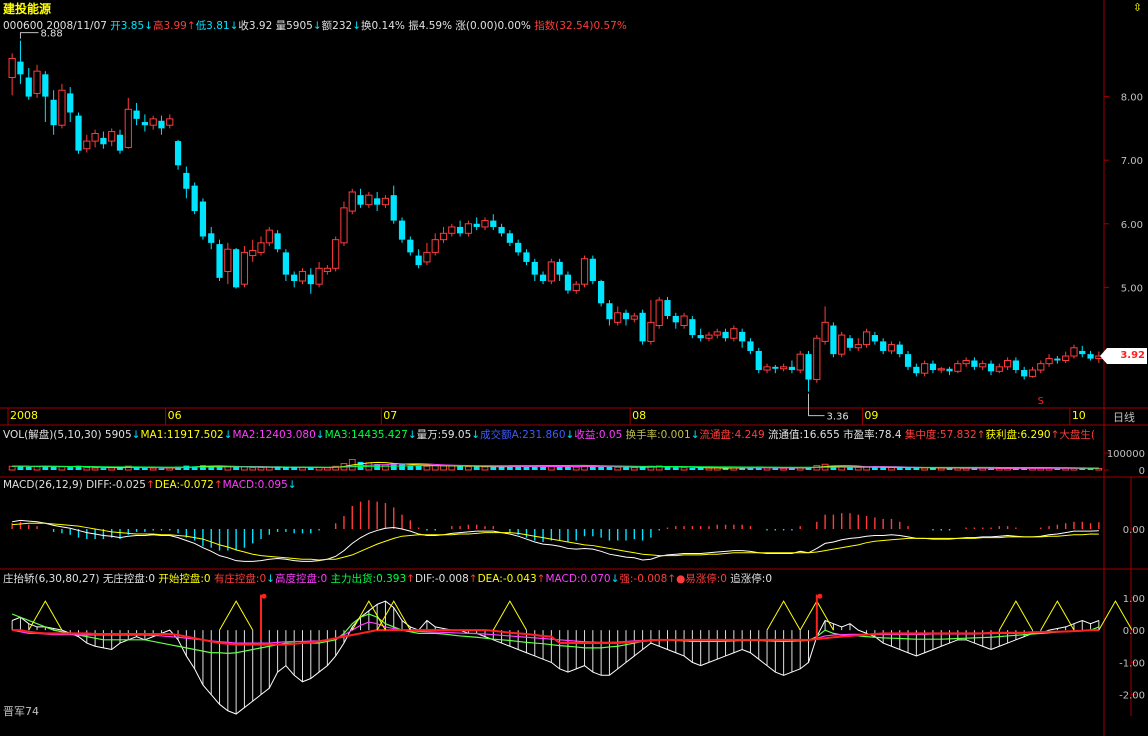  Describe the element at coordinates (240, 579) in the screenshot. I see `ind-segment: 有庄控盘:0` at that location.